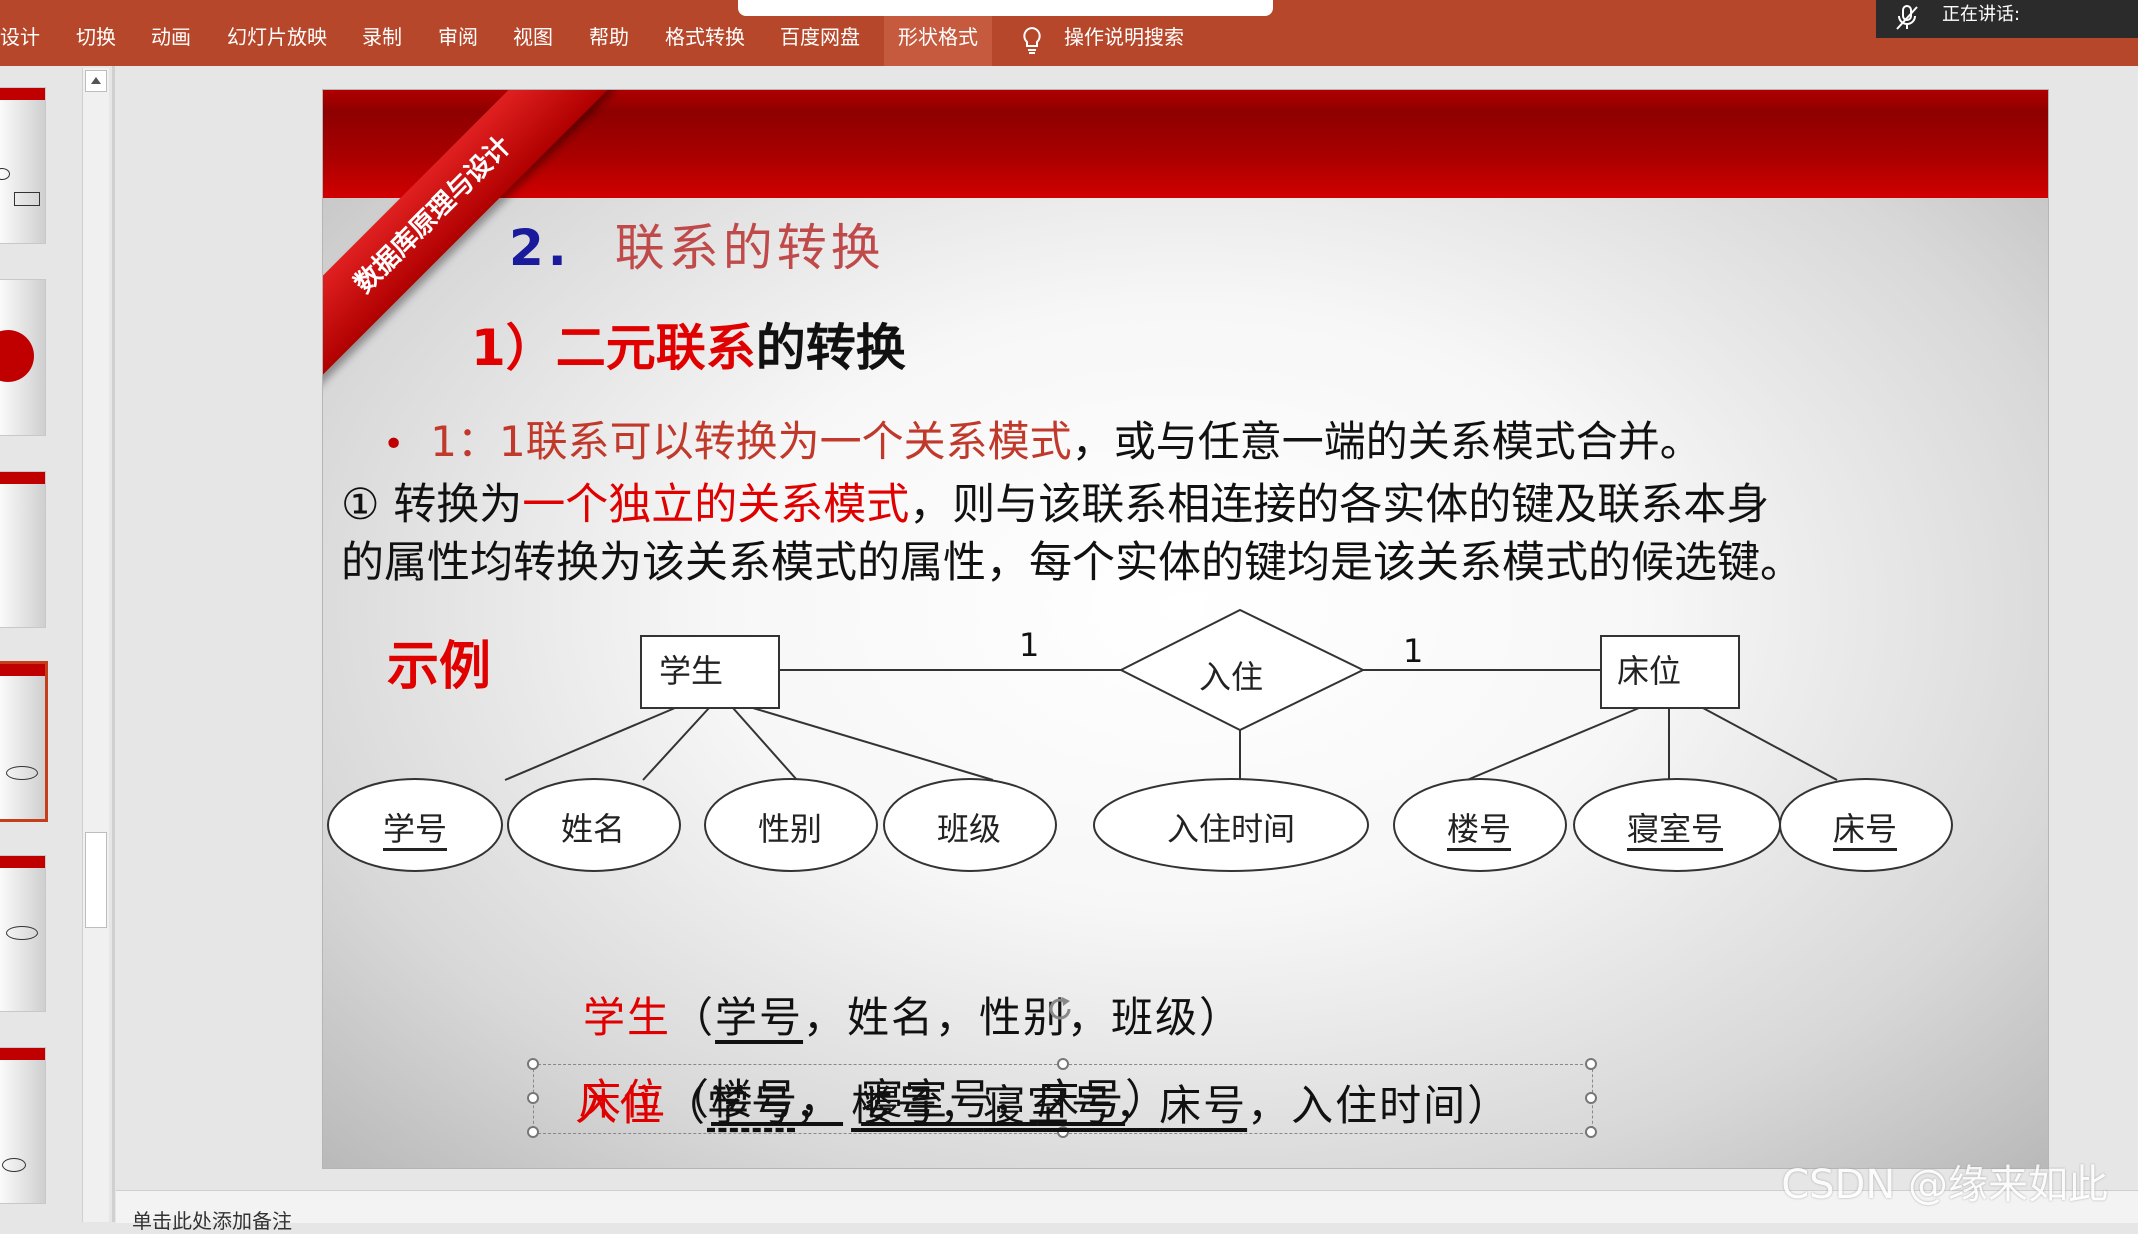 This screenshot has width=2138, height=1234. Describe the element at coordinates (917, 1105) in the screenshot. I see `schema-key: 楼号，` at that location.